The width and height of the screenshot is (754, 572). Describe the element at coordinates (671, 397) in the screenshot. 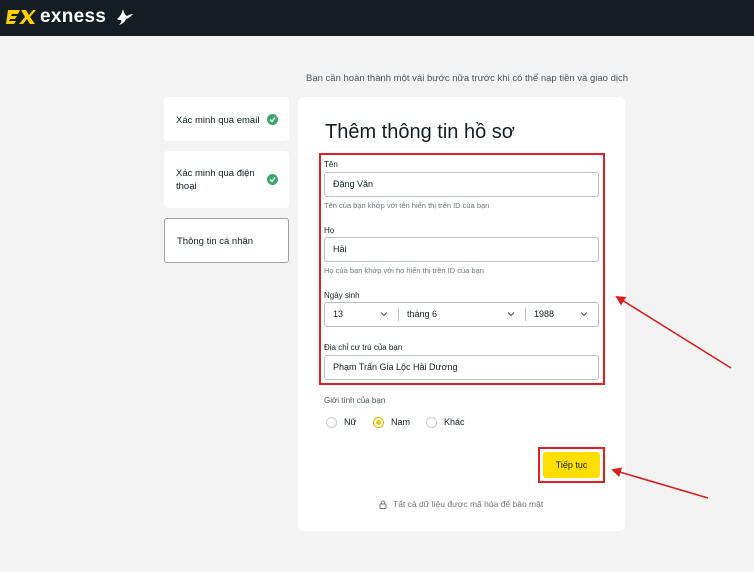

I see `annotation-arrows` at that location.